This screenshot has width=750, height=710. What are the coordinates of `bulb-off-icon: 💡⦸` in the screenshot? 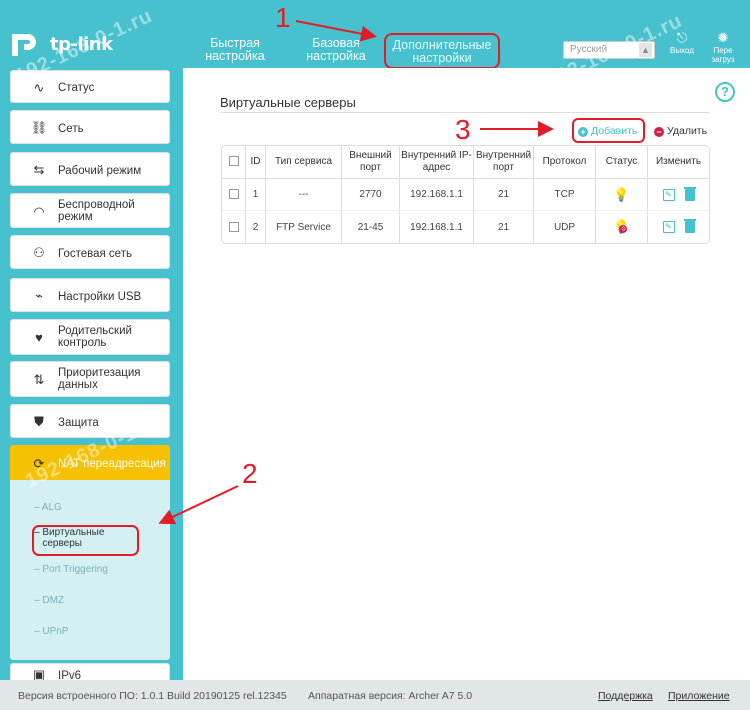 It's located at (621, 227).